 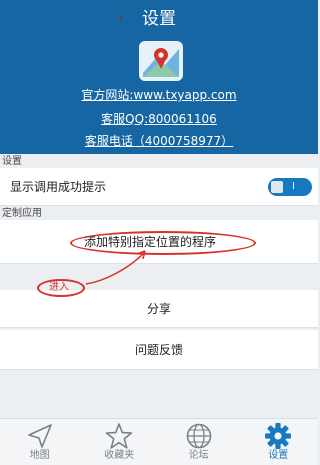 I want to click on tab-settings: 设置, so click(x=279, y=442).